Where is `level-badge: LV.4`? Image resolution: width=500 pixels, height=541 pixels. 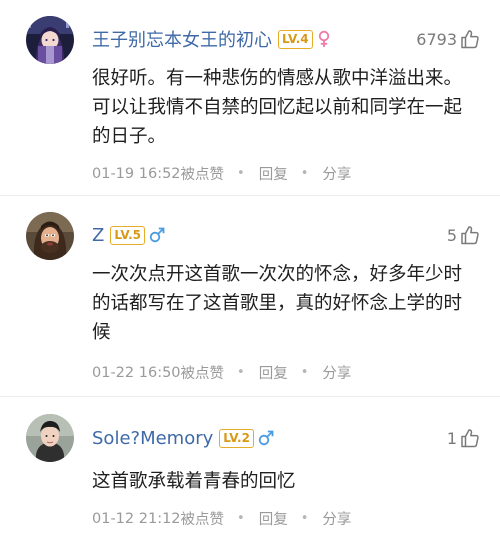 level-badge: LV.4 is located at coordinates (295, 39).